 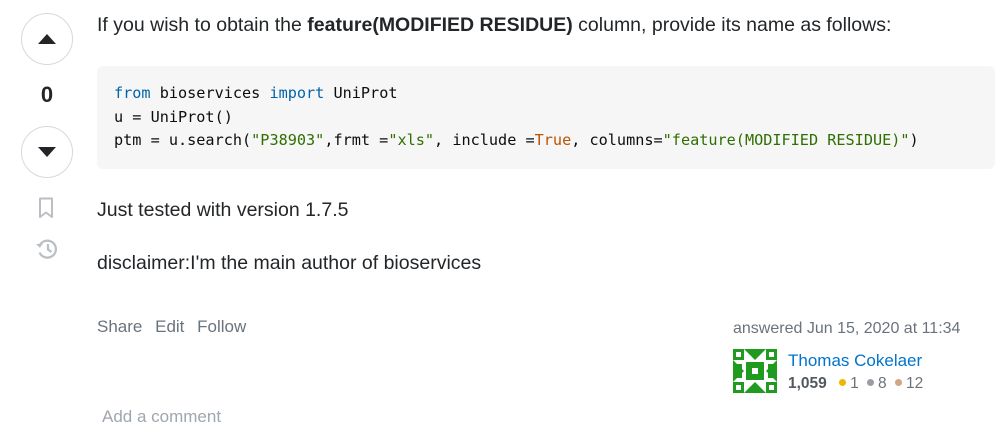 I want to click on post-menu: Share Edit Follow, so click(x=175, y=327).